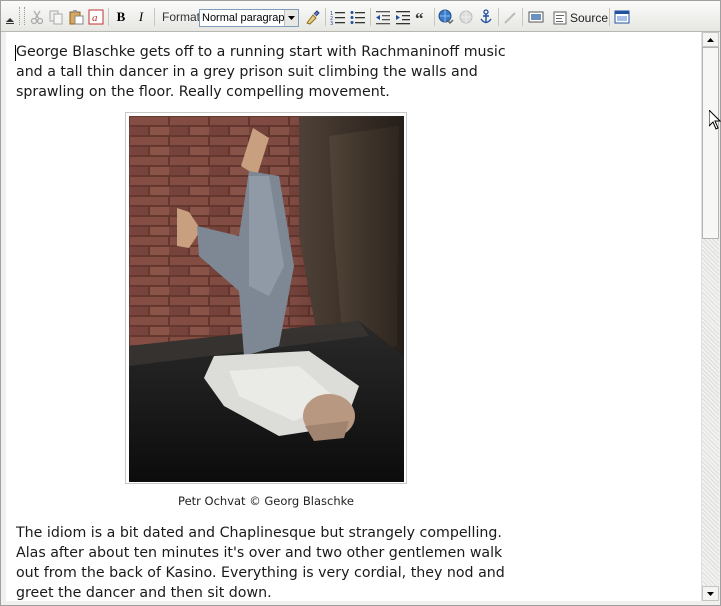 Image resolution: width=721 pixels, height=606 pixels. Describe the element at coordinates (76, 17) in the screenshot. I see `paste-icon` at that location.